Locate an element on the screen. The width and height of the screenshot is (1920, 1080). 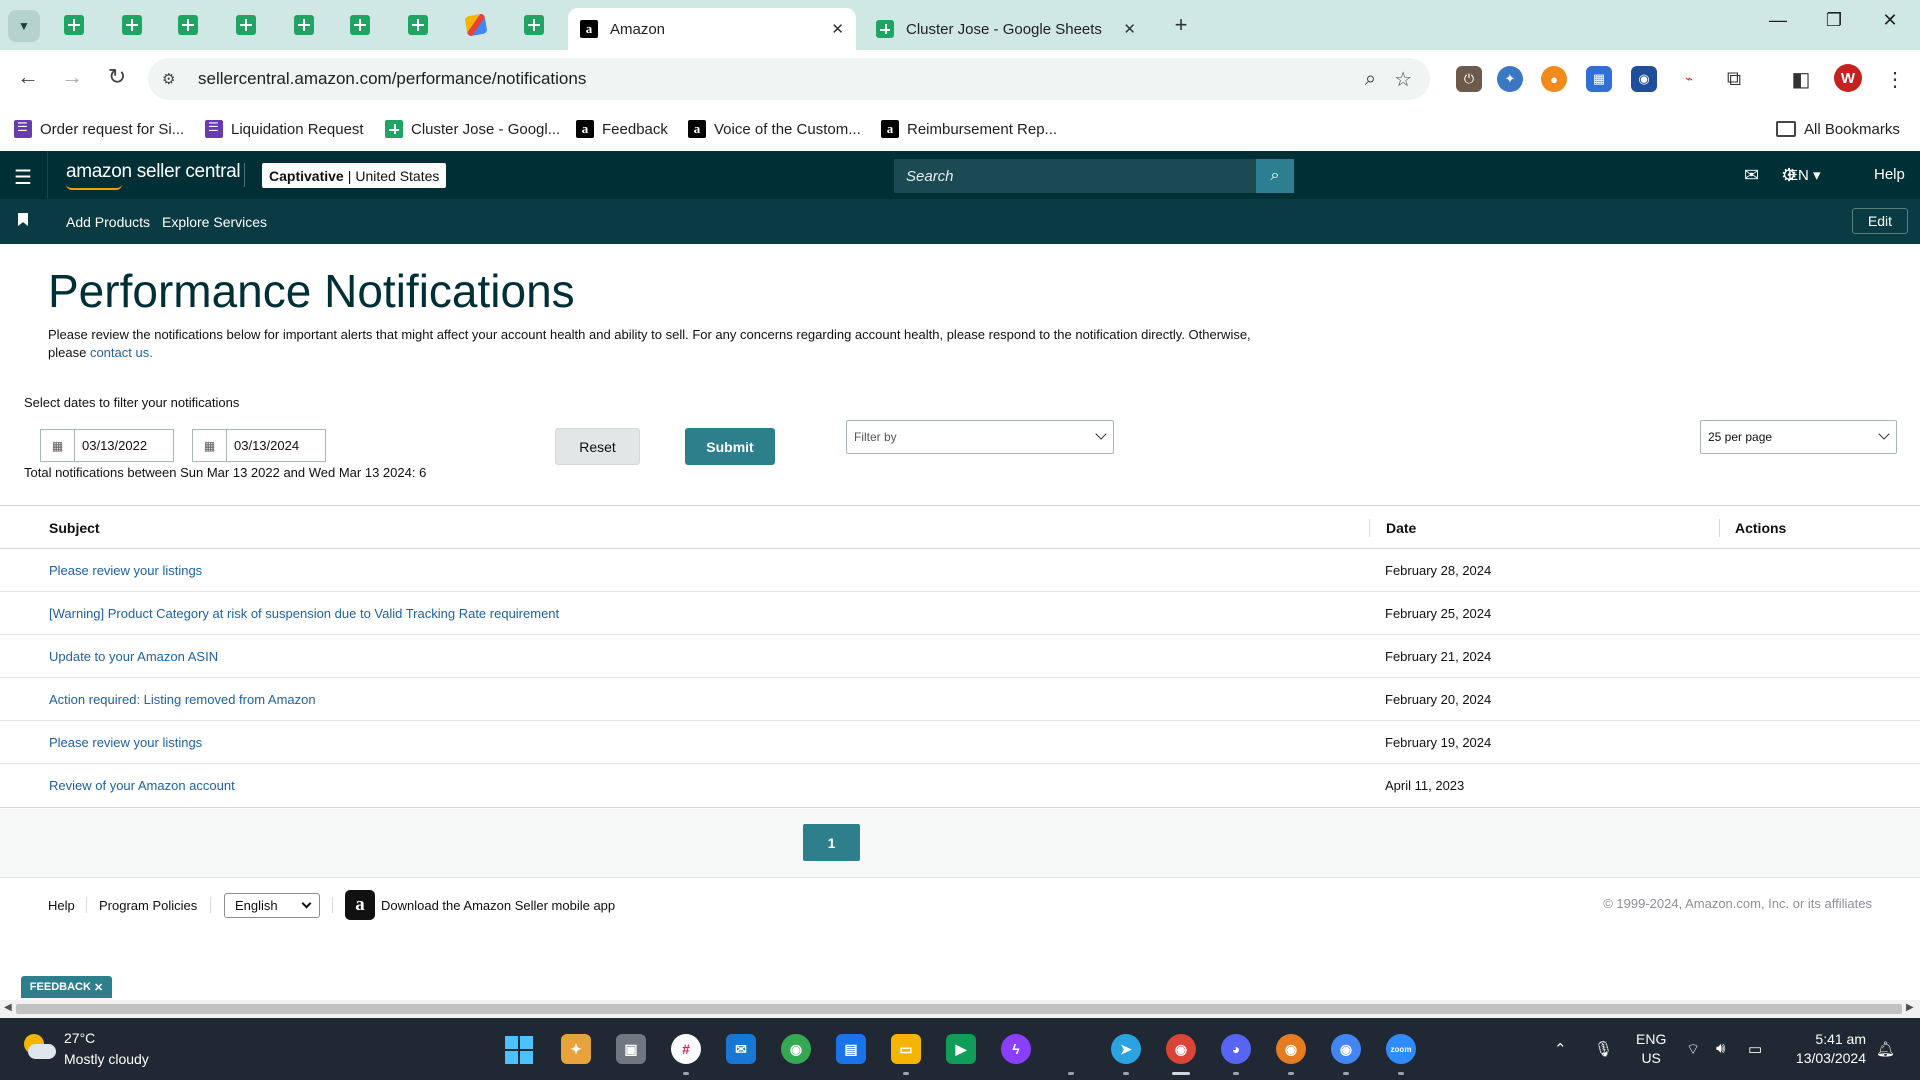
page-1-button: 1 is located at coordinates (831, 842).